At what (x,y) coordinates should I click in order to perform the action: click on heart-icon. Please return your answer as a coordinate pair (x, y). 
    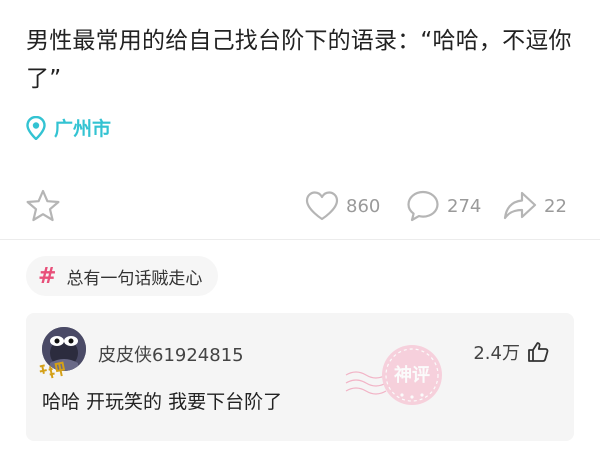
    Looking at the image, I should click on (322, 206).